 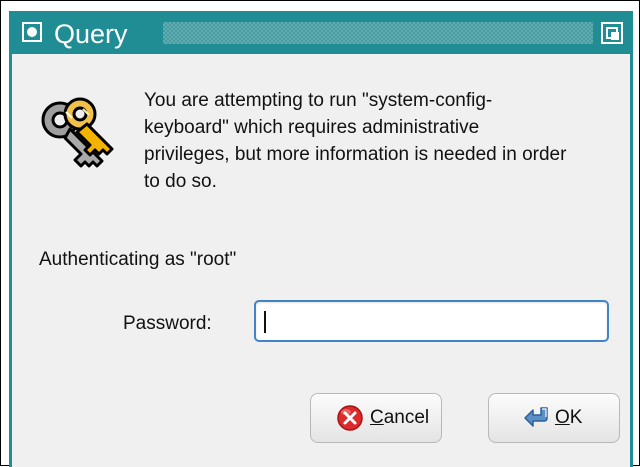 What do you see at coordinates (167, 323) in the screenshot?
I see `password-label: Password:` at bounding box center [167, 323].